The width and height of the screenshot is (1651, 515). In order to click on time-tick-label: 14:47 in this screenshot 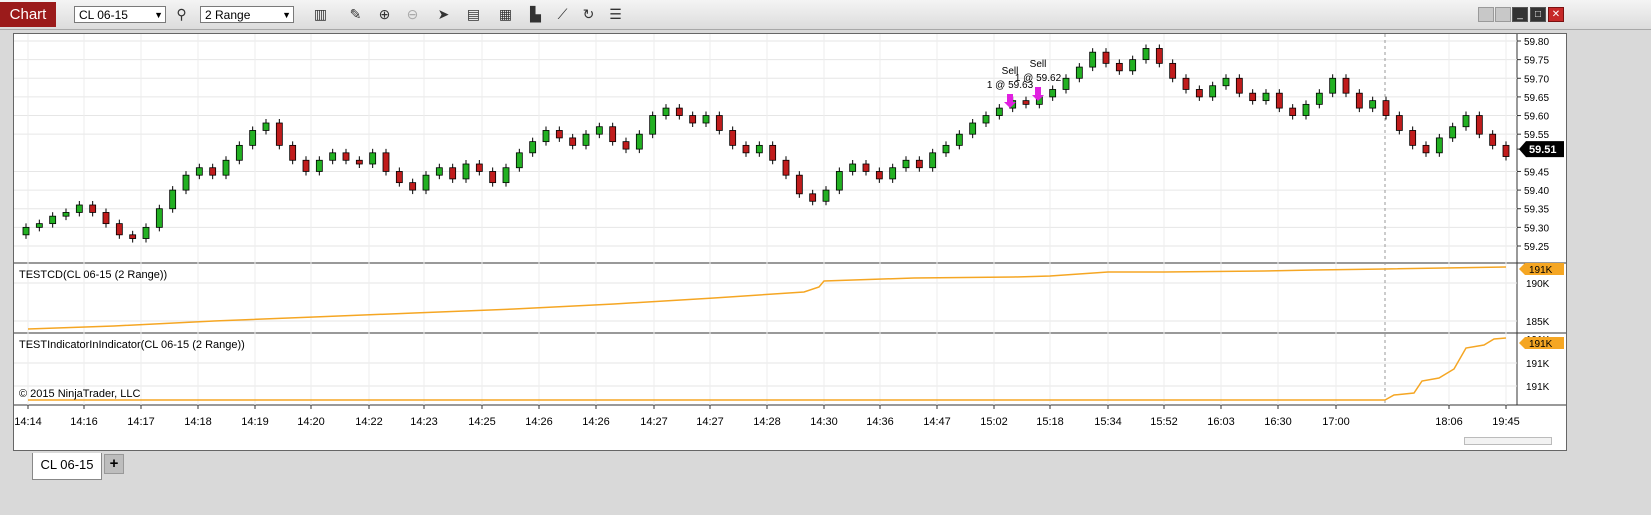, I will do `click(937, 422)`.